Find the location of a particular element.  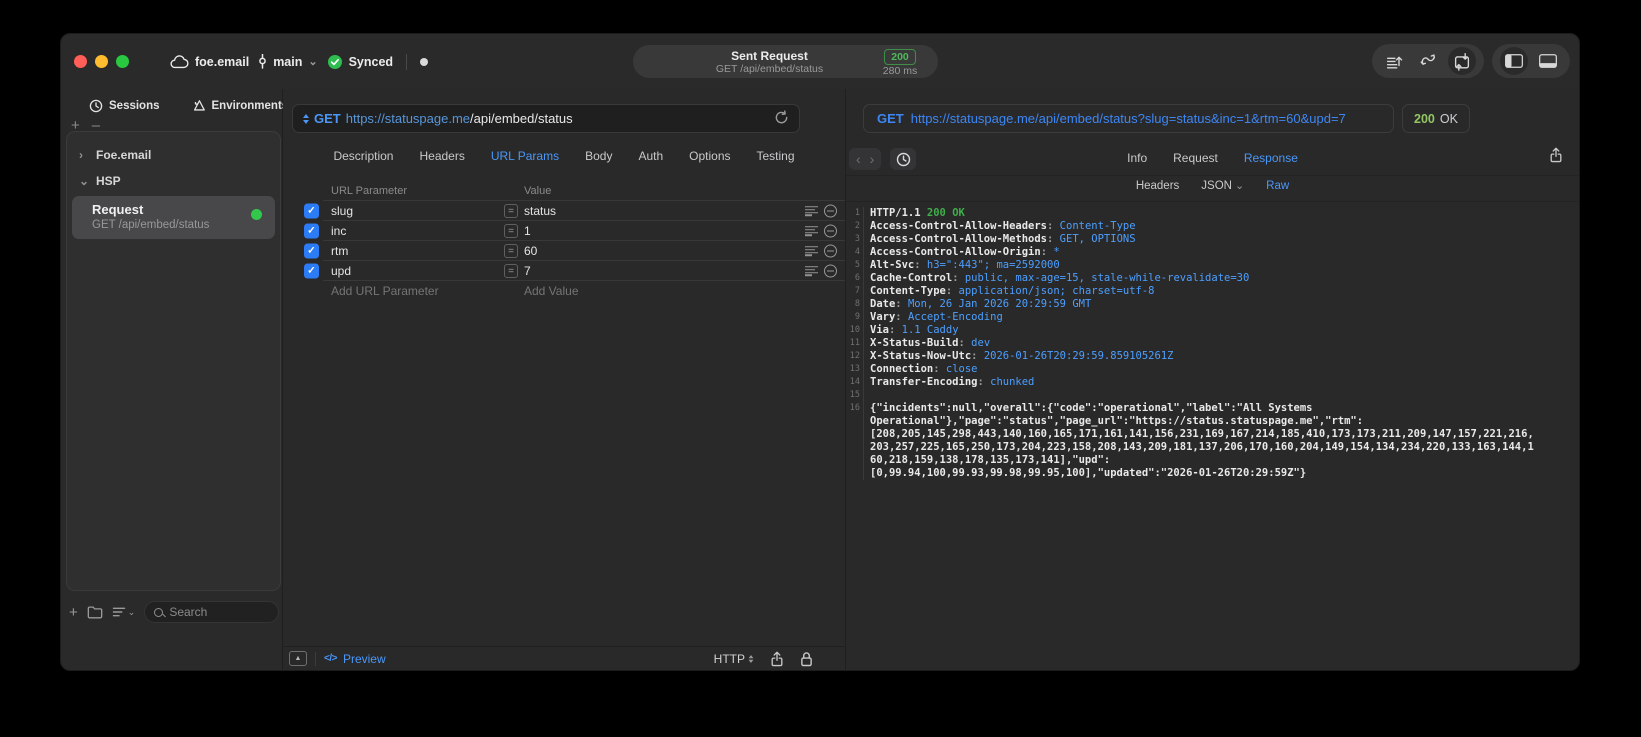

import-export-button is located at coordinates (1462, 61).